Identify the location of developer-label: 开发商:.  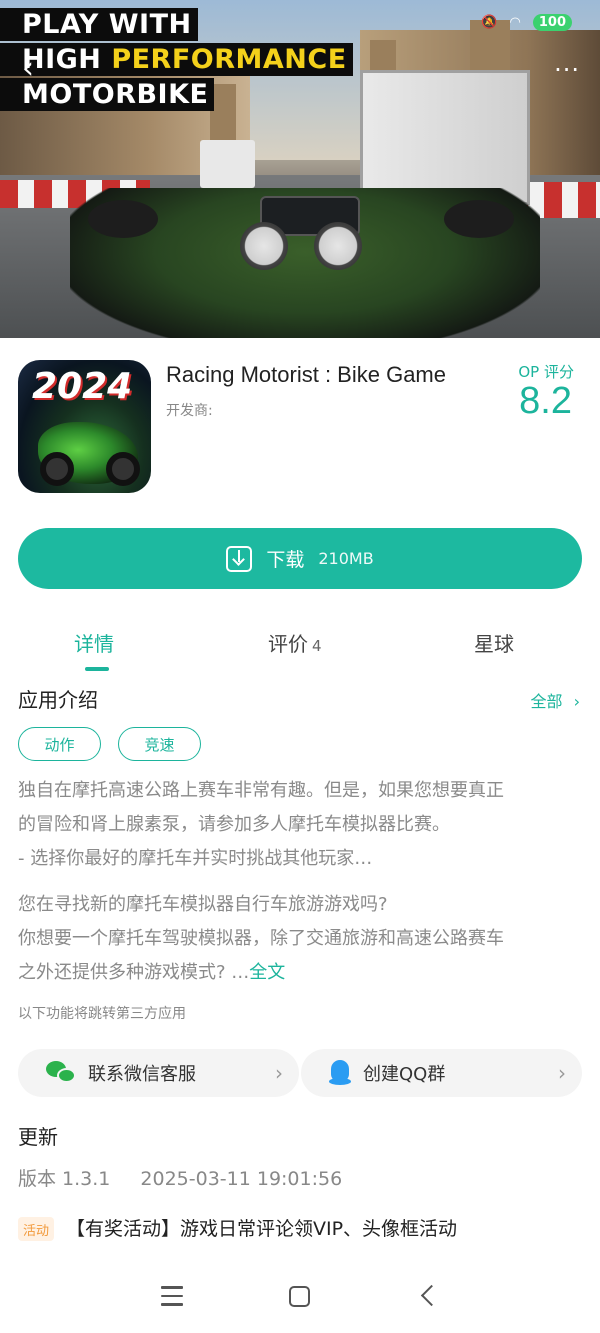
(189, 411).